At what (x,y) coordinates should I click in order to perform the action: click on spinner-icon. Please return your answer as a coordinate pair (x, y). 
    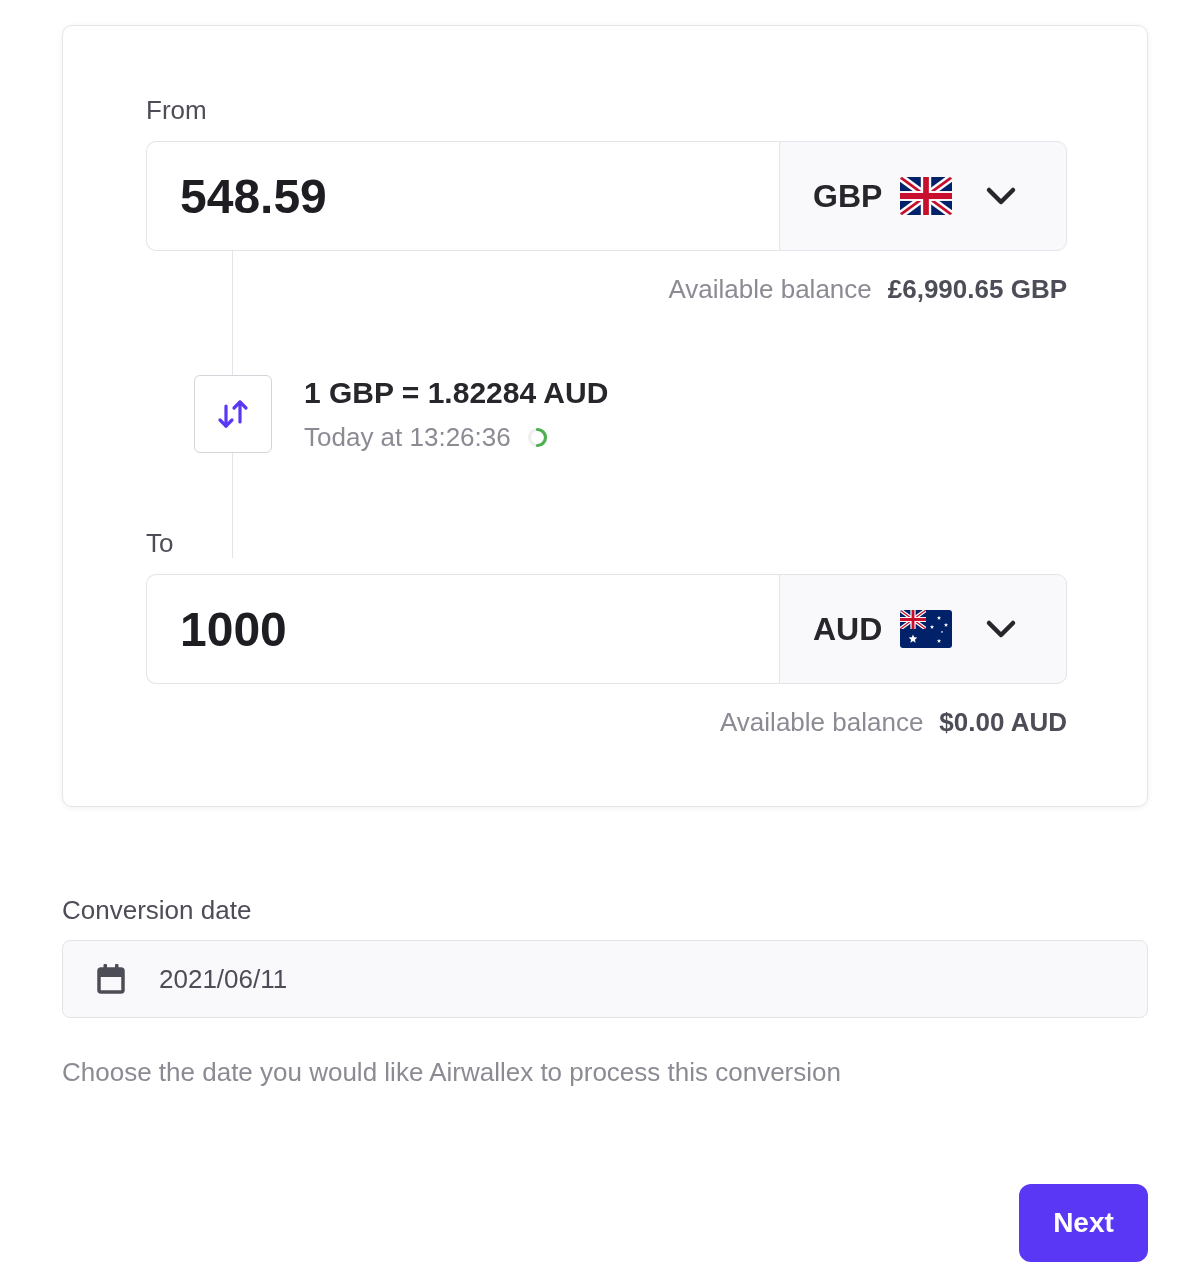
    Looking at the image, I should click on (537, 437).